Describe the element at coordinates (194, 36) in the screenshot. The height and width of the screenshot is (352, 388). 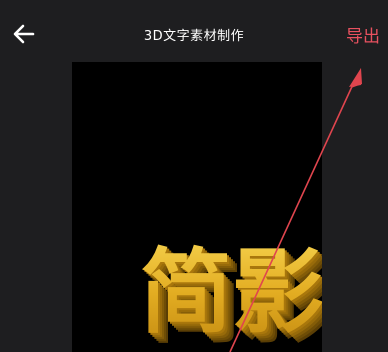
I see `page-title: 3D文字素材制作` at that location.